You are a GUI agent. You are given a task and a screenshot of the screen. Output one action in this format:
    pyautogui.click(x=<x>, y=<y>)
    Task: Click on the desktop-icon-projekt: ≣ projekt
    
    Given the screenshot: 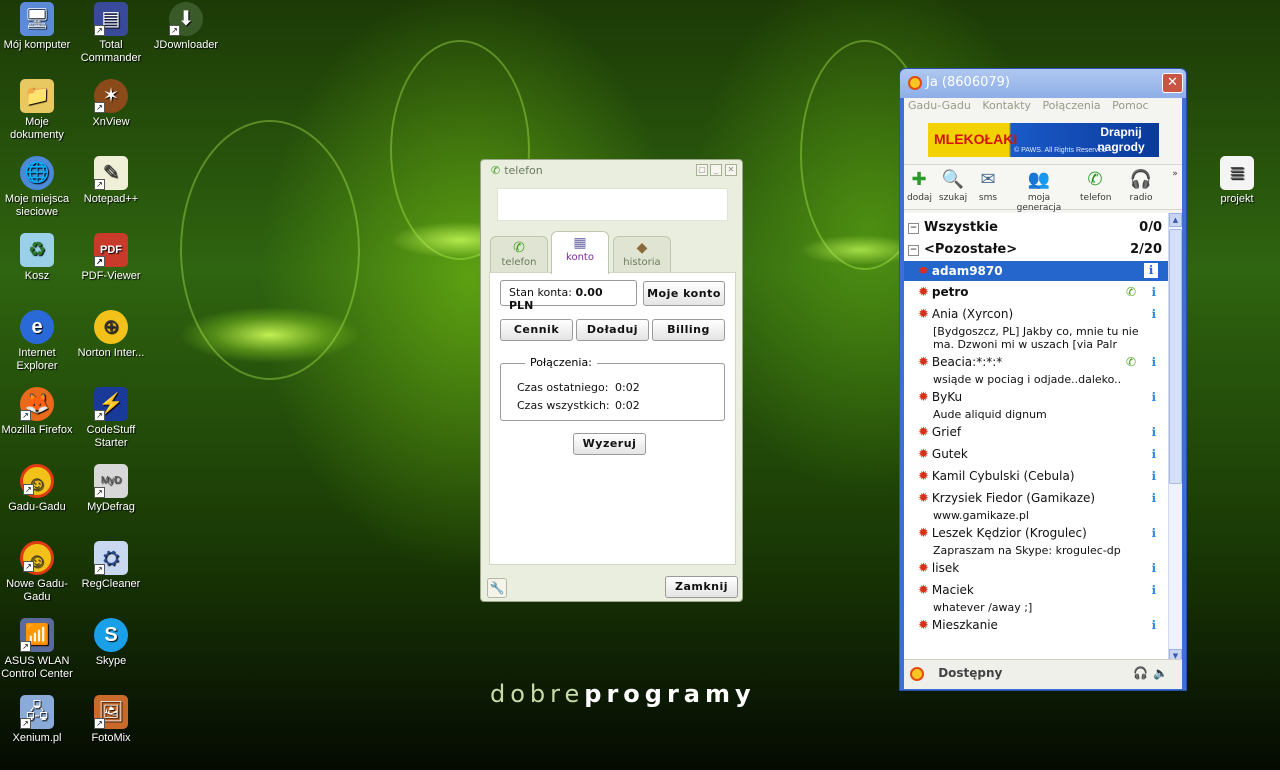 What is the action you would take?
    pyautogui.click(x=1237, y=181)
    